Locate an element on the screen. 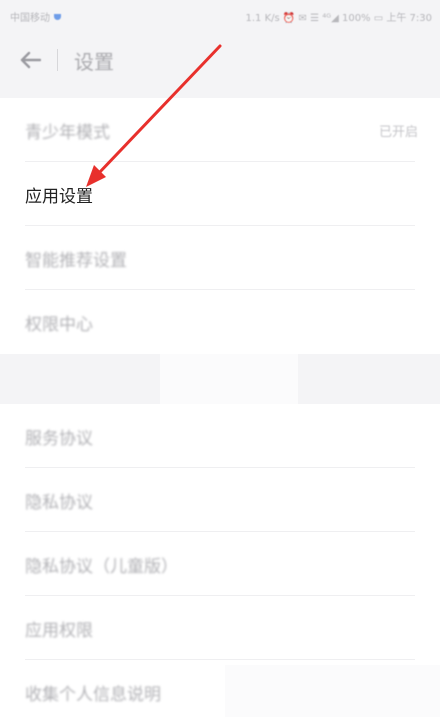 This screenshot has height=724, width=440. back-button is located at coordinates (30, 60).